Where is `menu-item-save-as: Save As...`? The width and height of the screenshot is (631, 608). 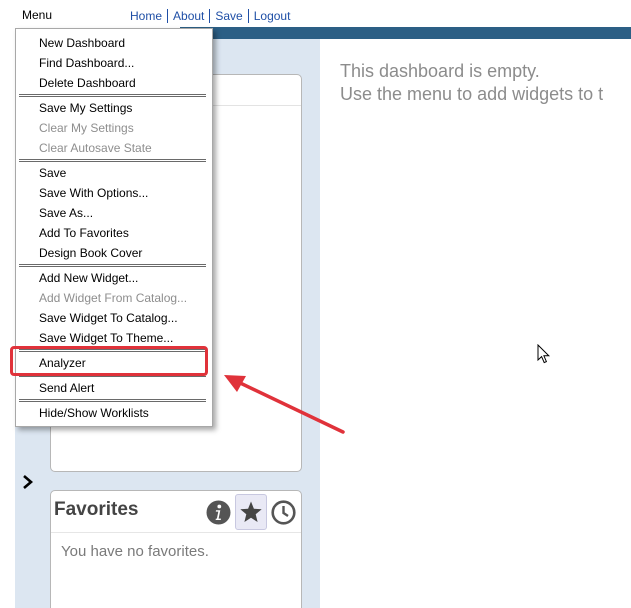
menu-item-save-as: Save As... is located at coordinates (66, 213).